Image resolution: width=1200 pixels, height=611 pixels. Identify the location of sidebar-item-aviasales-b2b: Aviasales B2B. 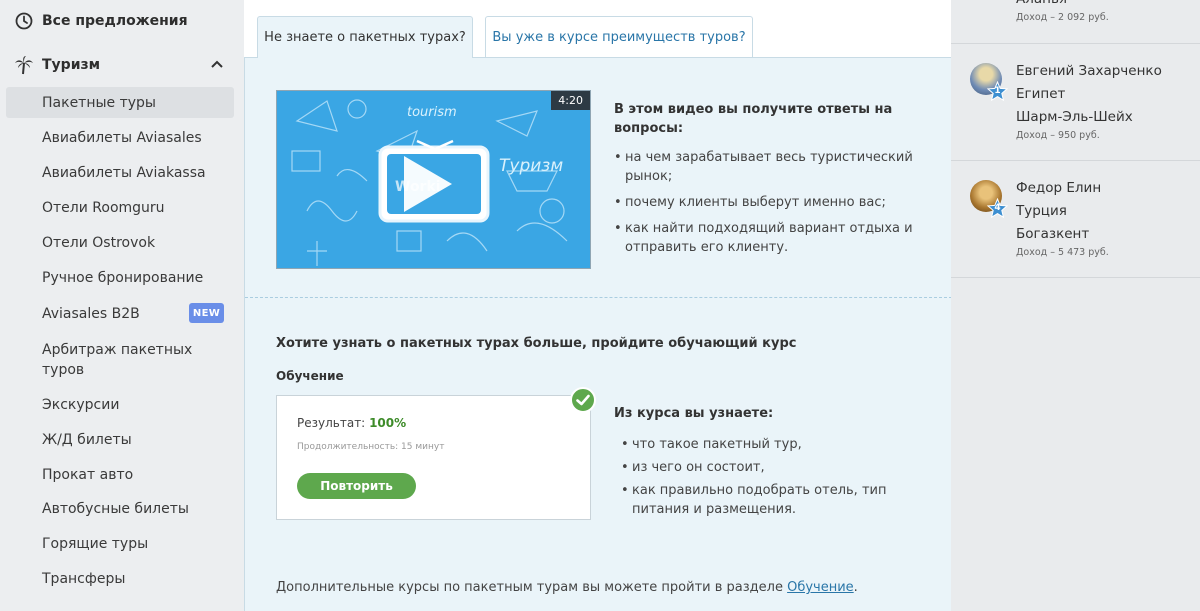
(91, 314).